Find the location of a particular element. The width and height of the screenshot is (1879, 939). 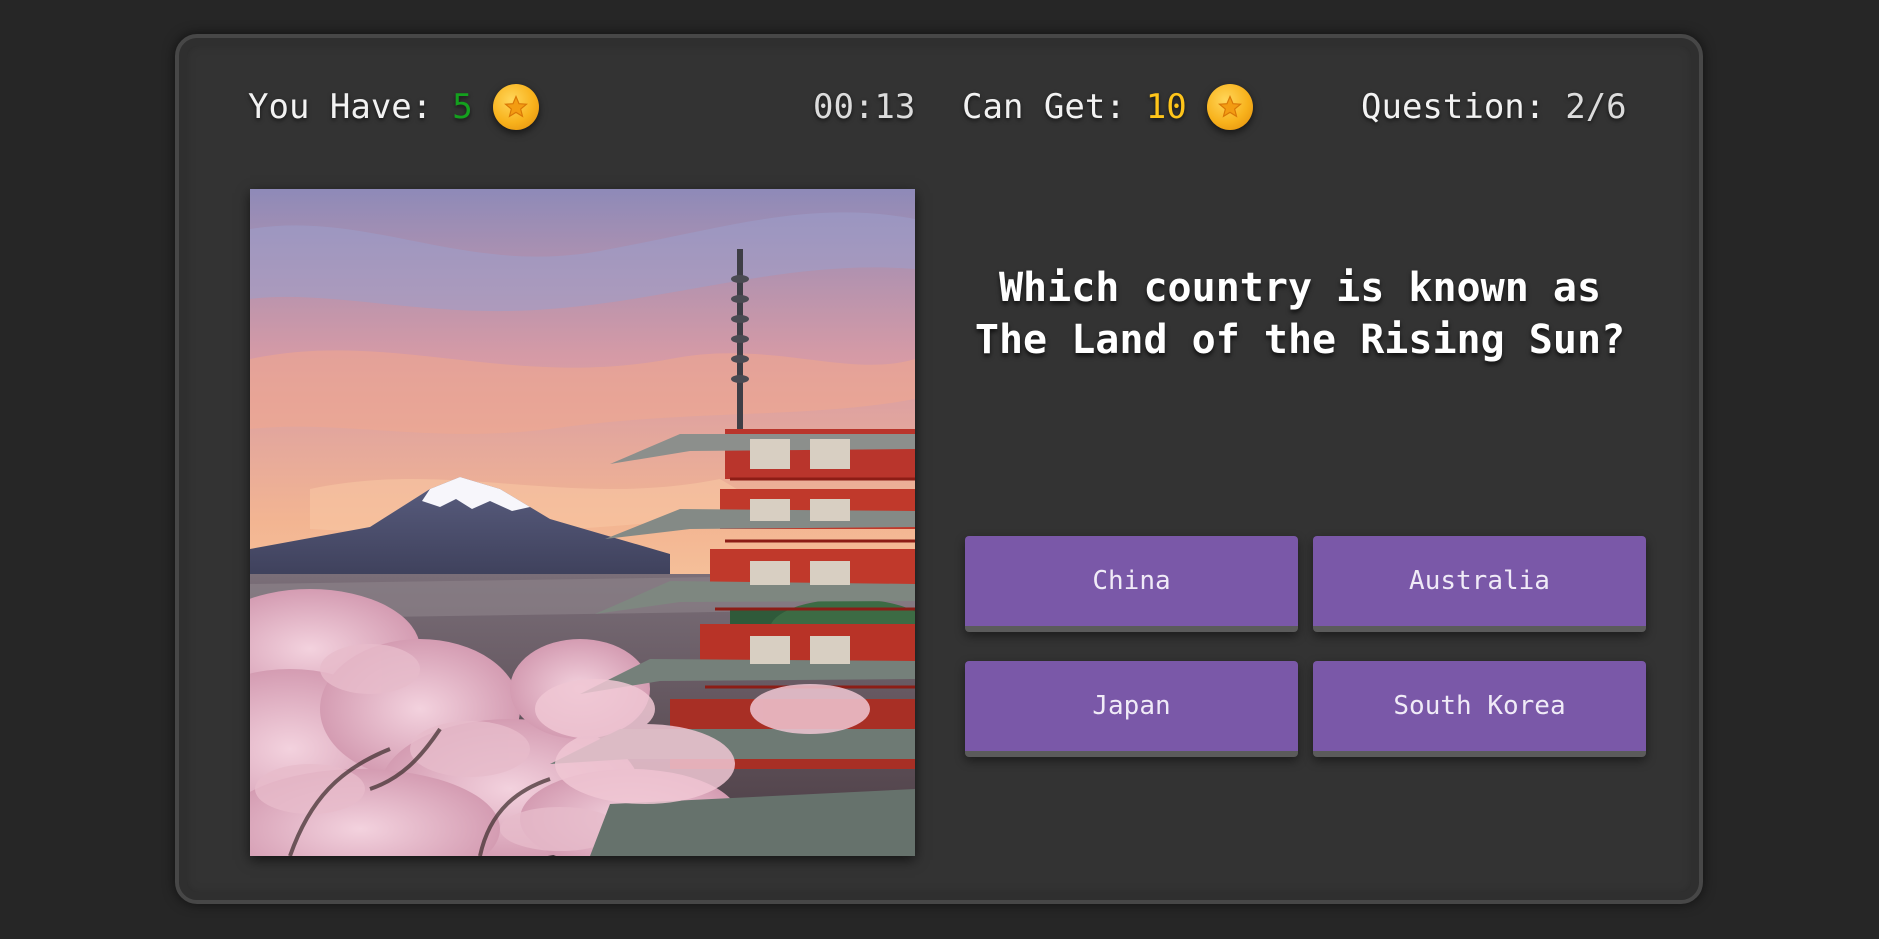

answer-button-south-korea: South Korea is located at coordinates (1479, 709).